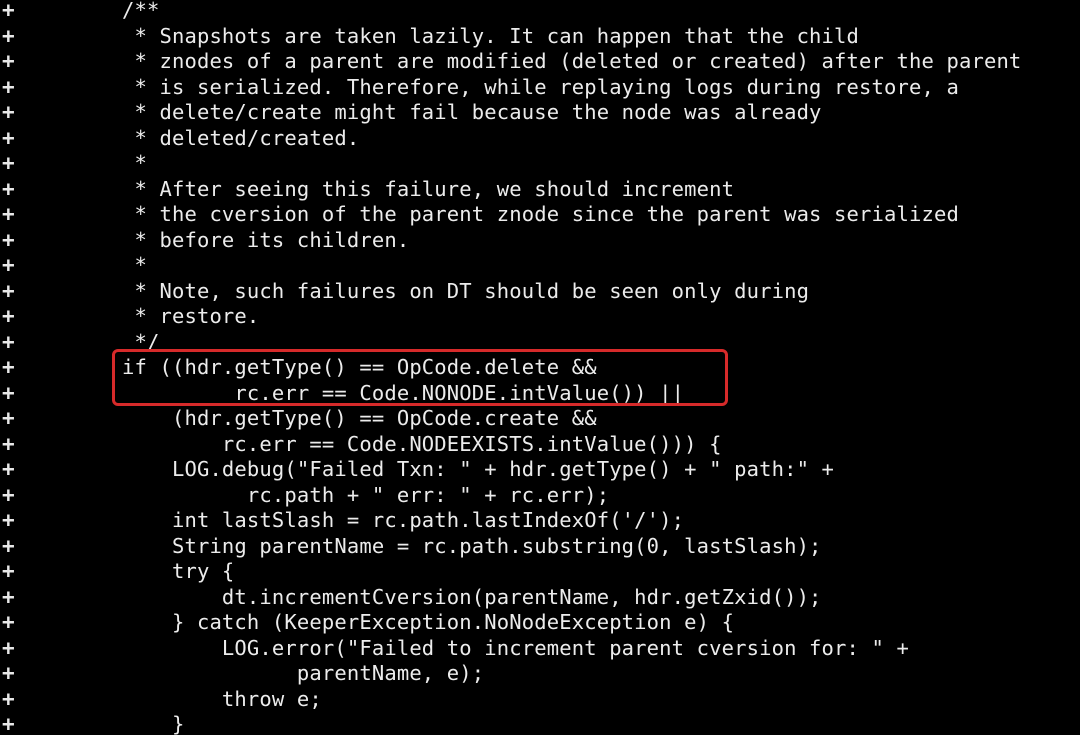 The height and width of the screenshot is (735, 1080). What do you see at coordinates (191, 316) in the screenshot?
I see `code-comment-text: * restore.` at bounding box center [191, 316].